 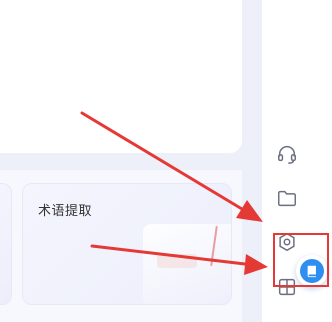 What do you see at coordinates (65, 211) in the screenshot?
I see `term-extraction-title: 术语提取` at bounding box center [65, 211].